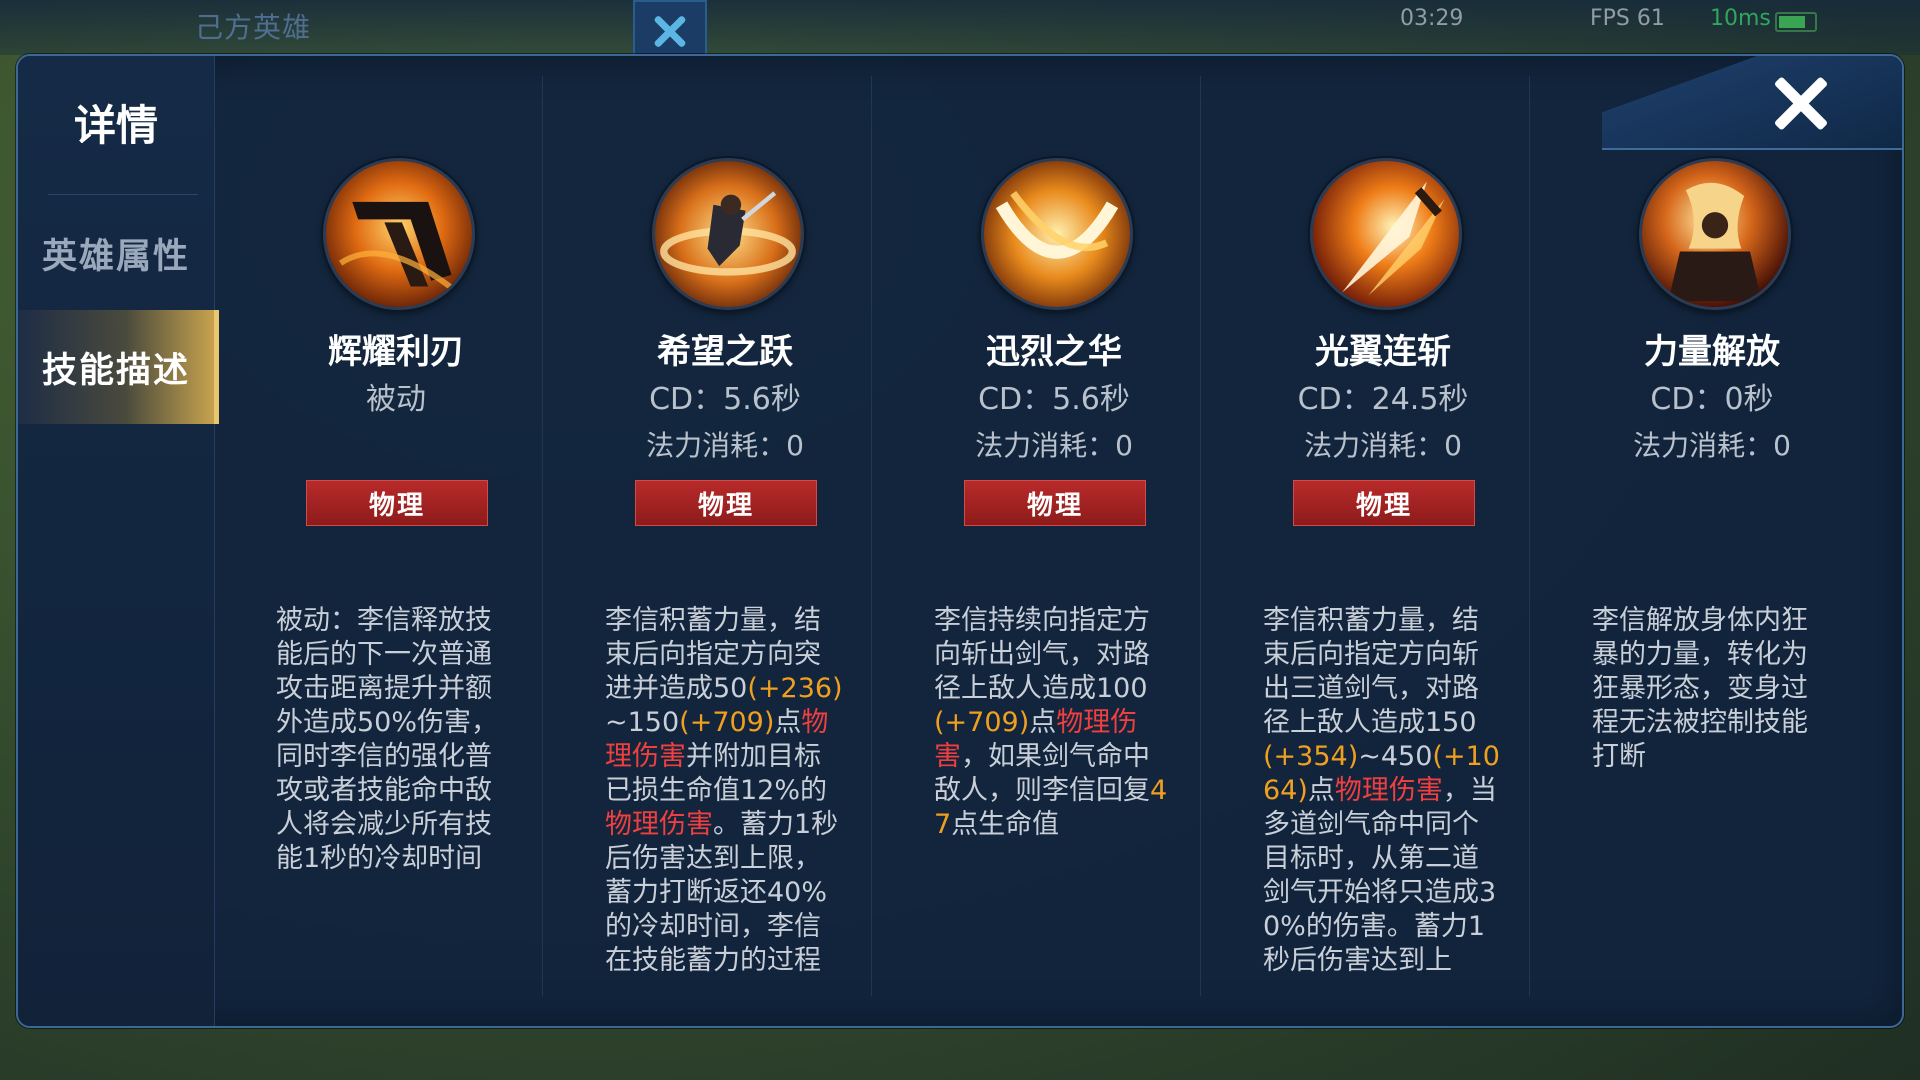  What do you see at coordinates (1796, 22) in the screenshot?
I see `battery-icon` at bounding box center [1796, 22].